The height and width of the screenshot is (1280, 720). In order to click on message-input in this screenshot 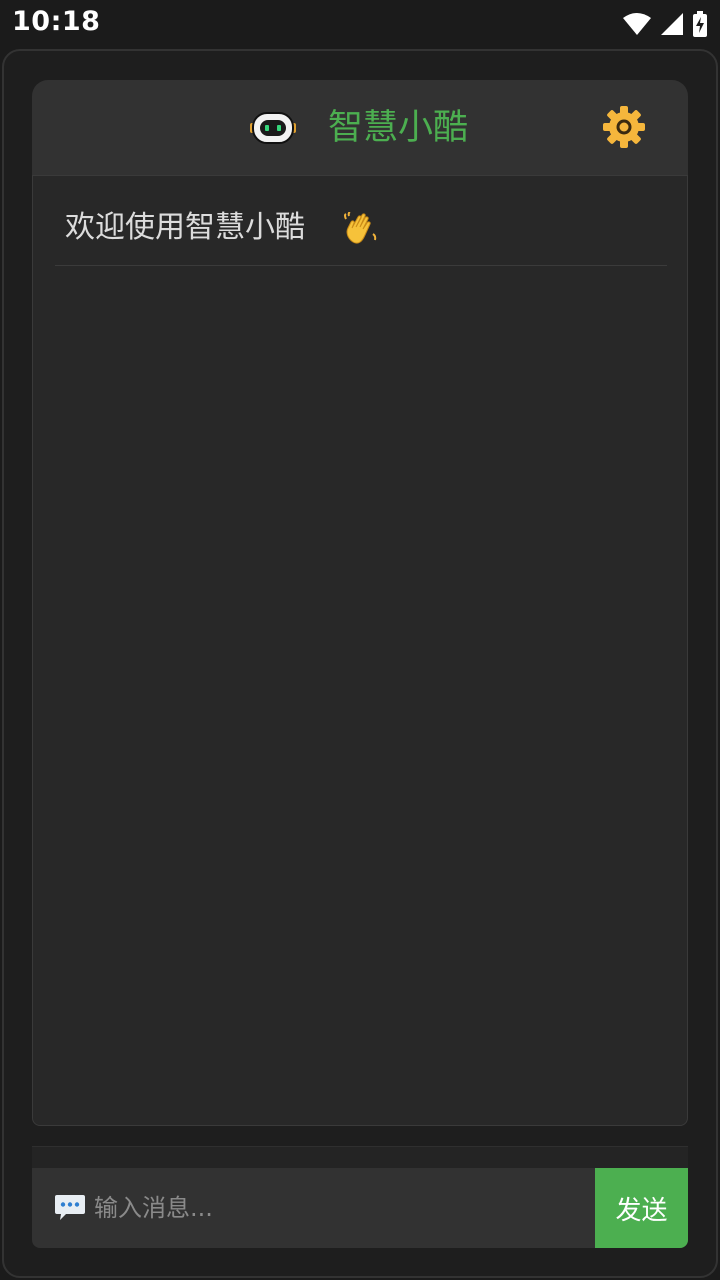, I will do `click(342, 1208)`.